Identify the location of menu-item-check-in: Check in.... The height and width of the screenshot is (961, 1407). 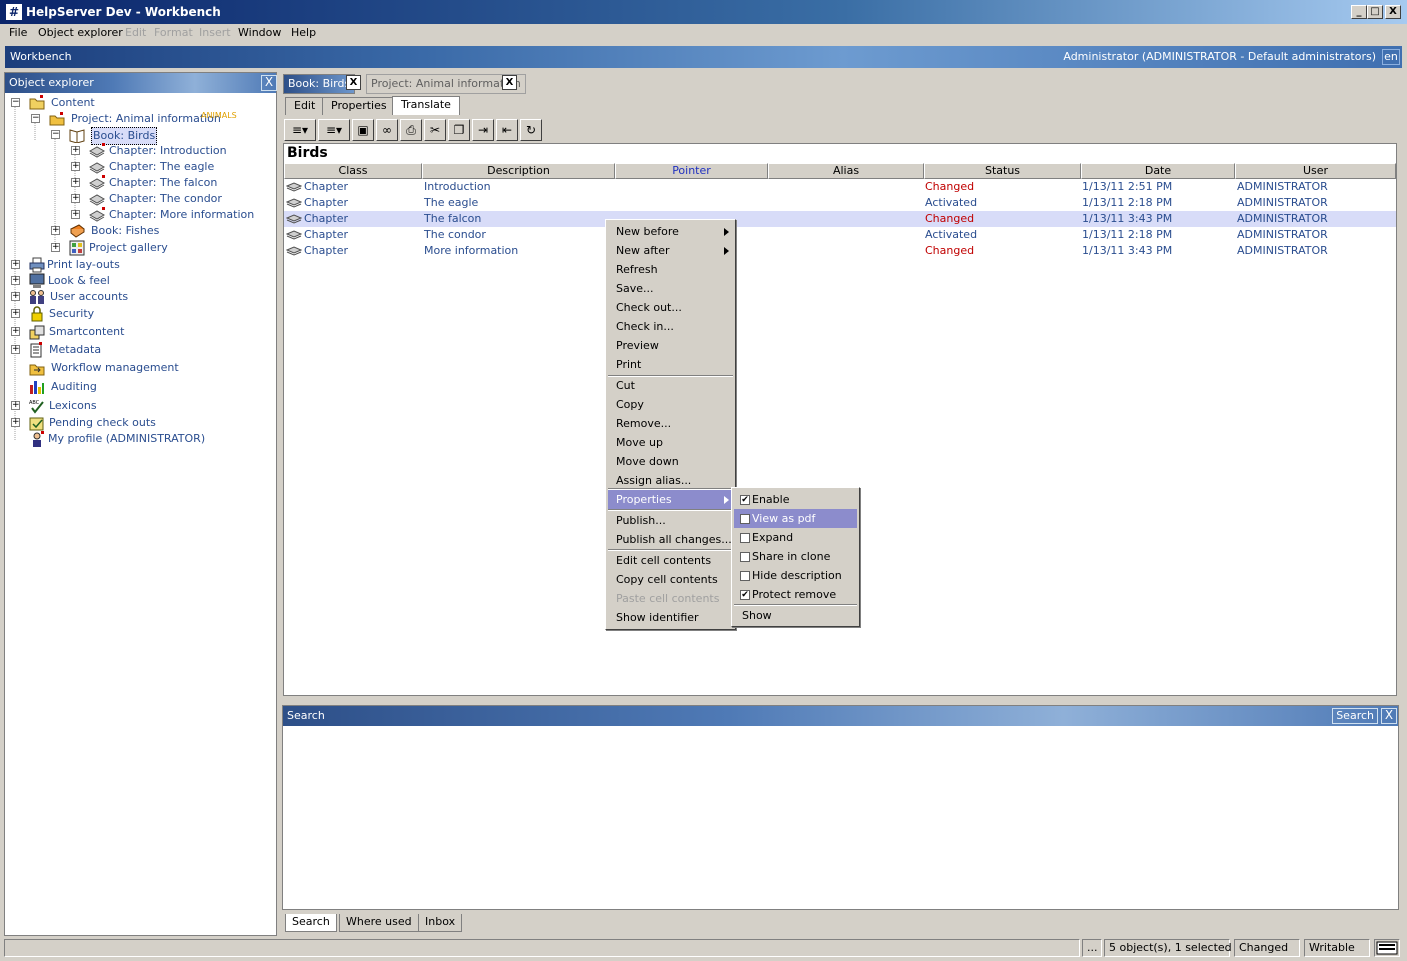
(670, 326).